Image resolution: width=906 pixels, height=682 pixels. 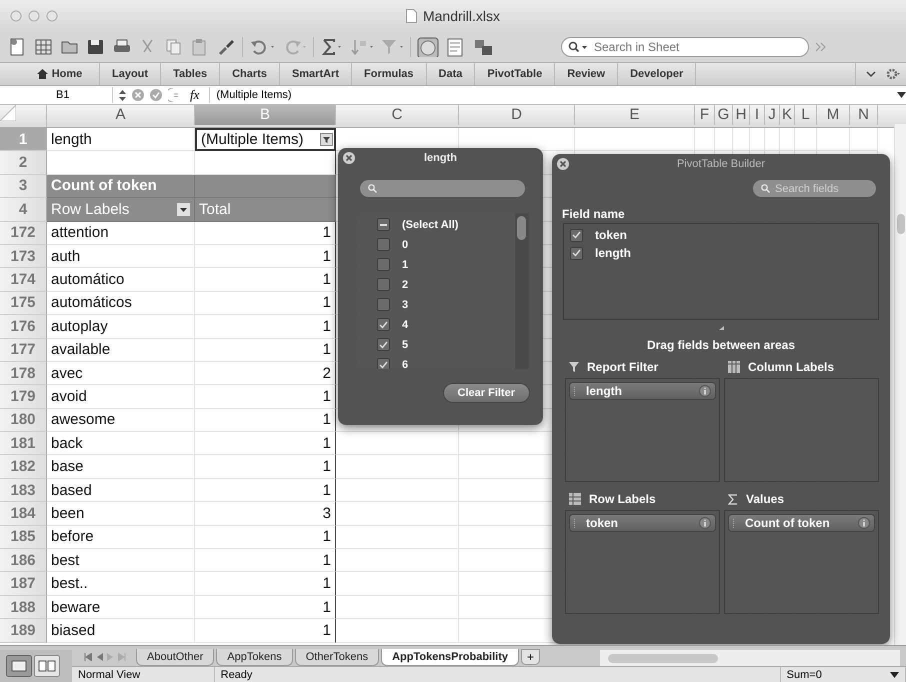 I want to click on field-search-field: Search fields, so click(x=814, y=188).